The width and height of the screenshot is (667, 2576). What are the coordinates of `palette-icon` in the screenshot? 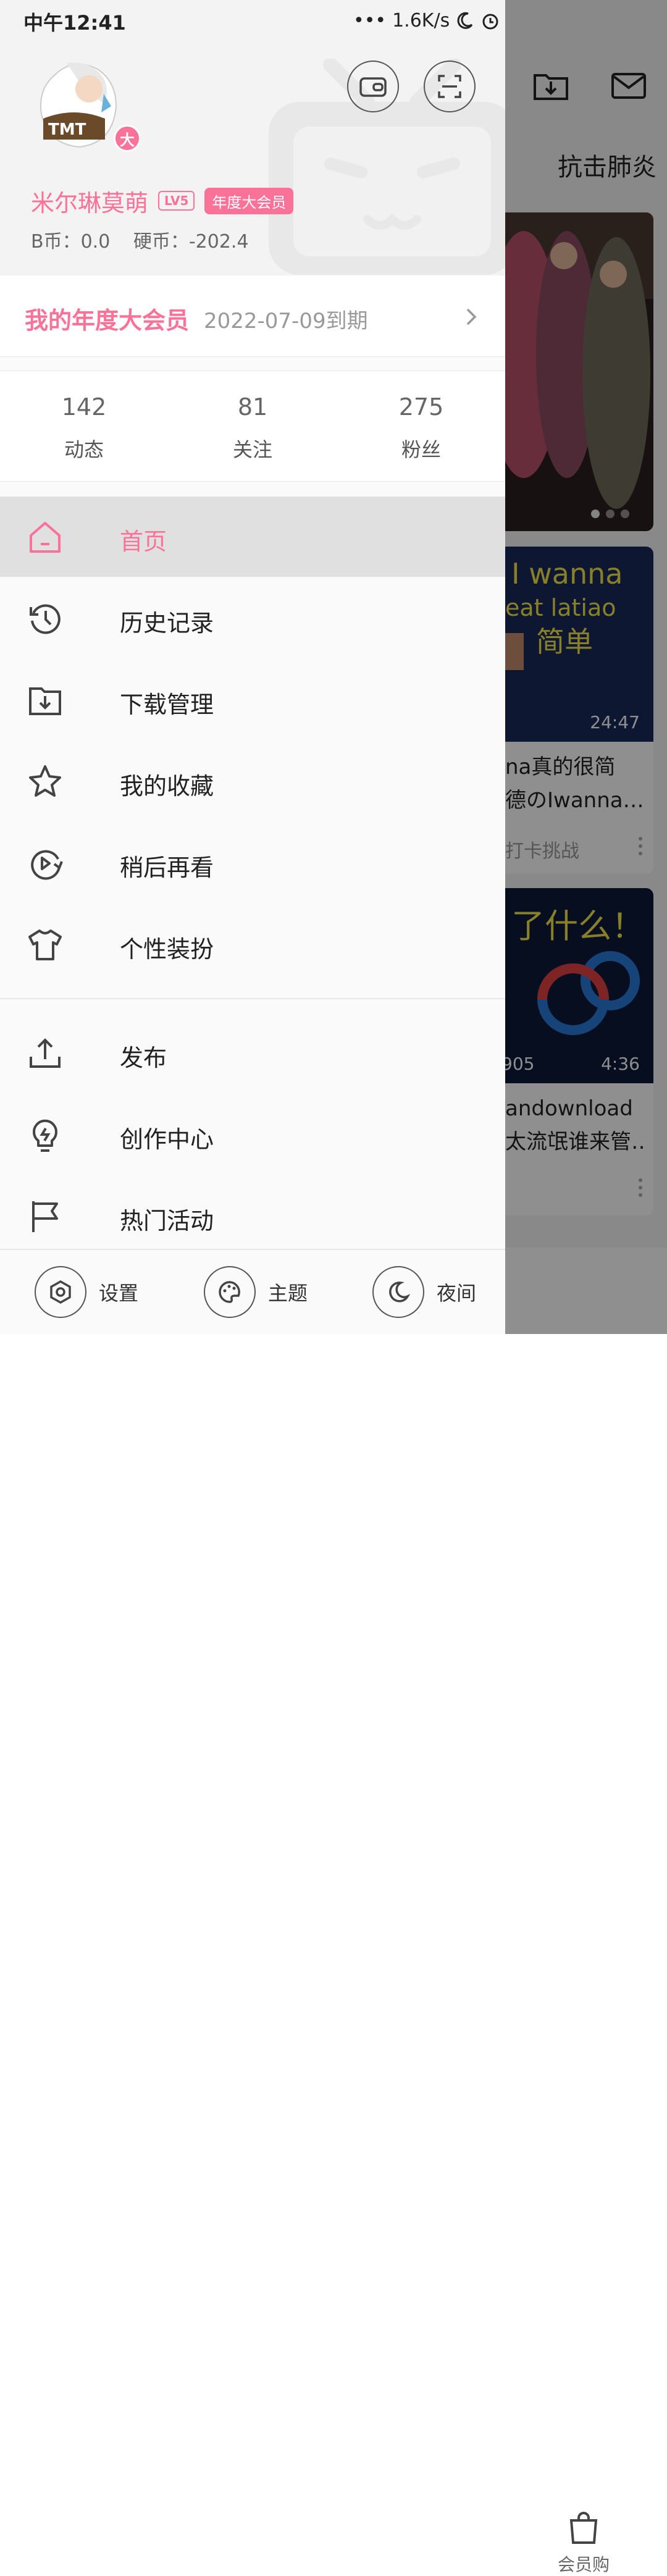 It's located at (229, 1292).